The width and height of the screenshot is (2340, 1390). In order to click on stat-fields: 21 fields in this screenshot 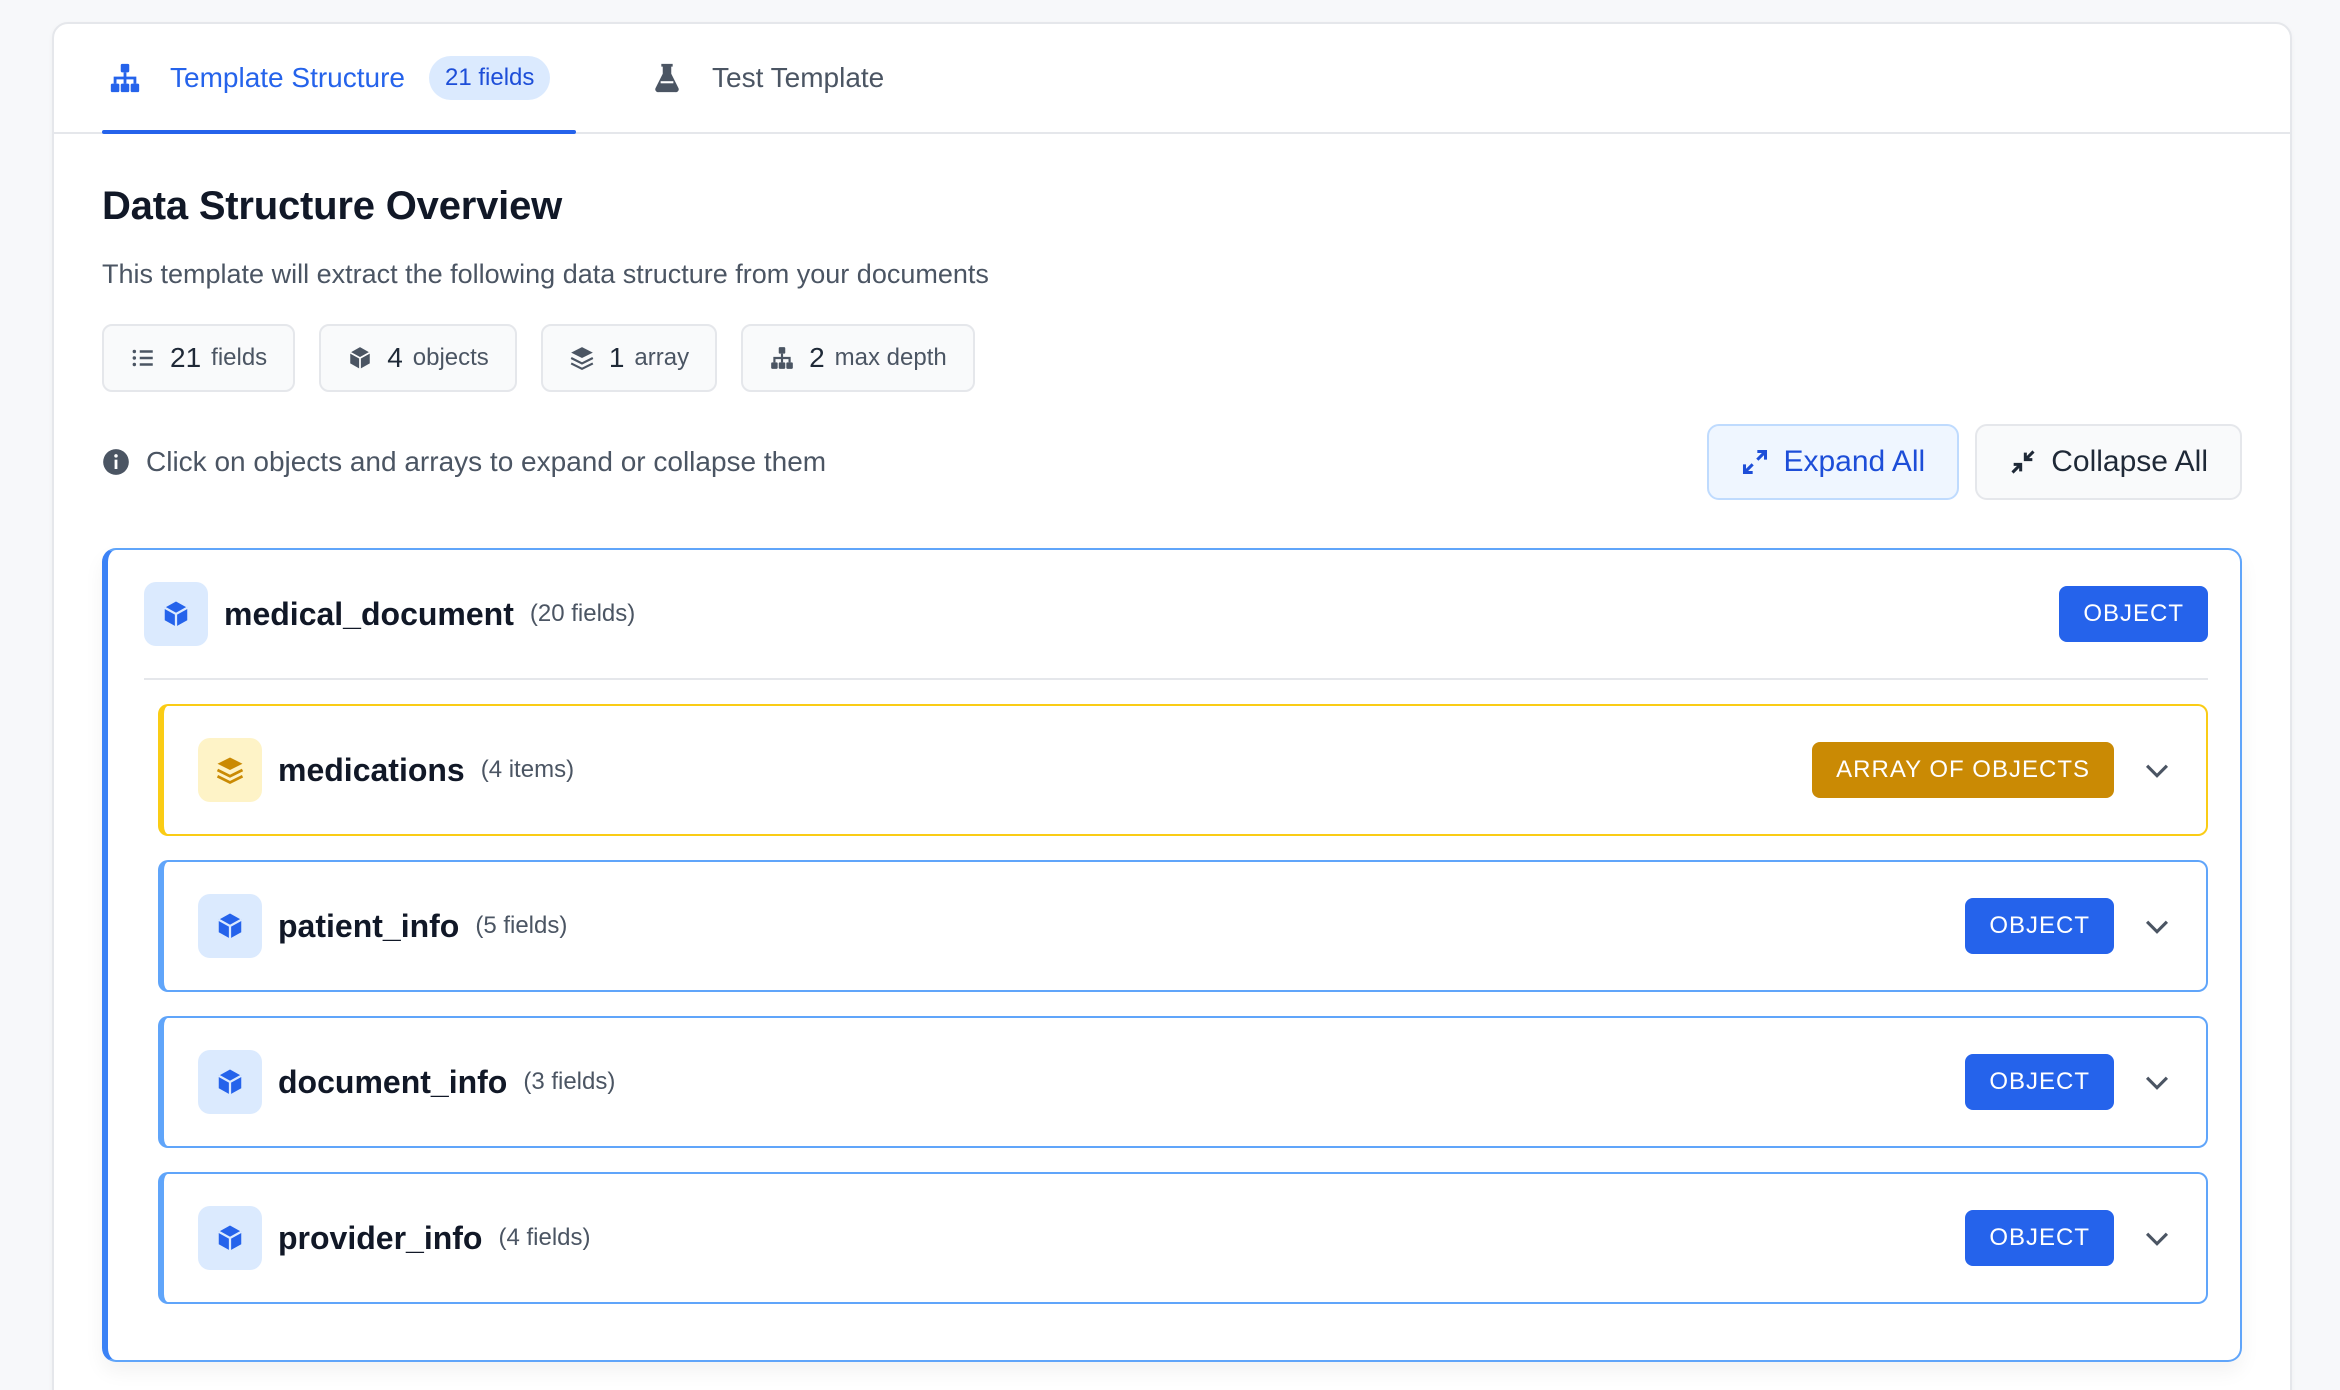, I will do `click(199, 358)`.